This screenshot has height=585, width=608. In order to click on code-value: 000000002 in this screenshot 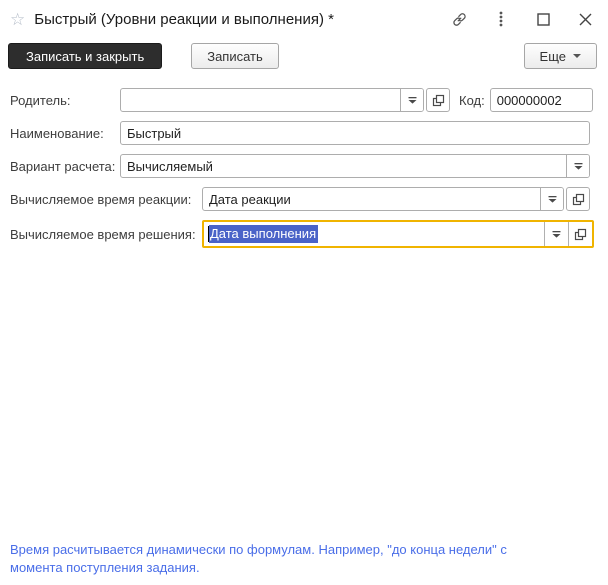, I will do `click(529, 100)`.